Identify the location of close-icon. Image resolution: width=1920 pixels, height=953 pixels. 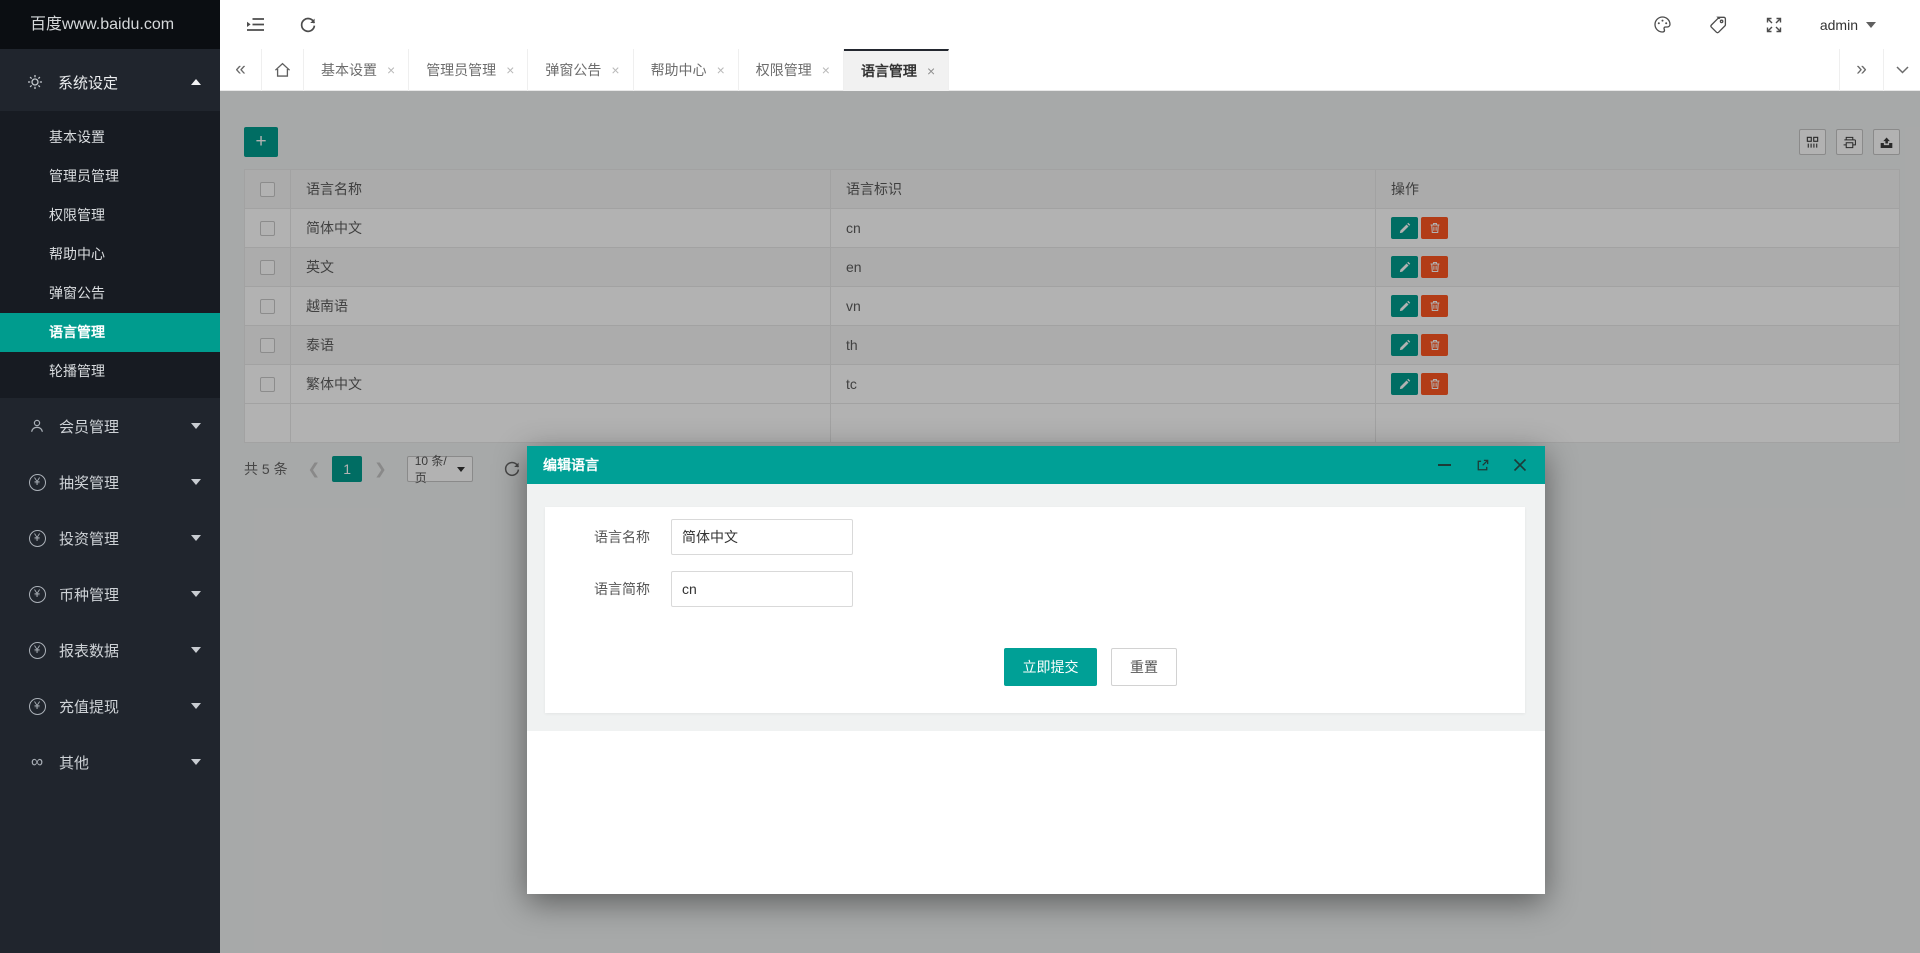
(1520, 465).